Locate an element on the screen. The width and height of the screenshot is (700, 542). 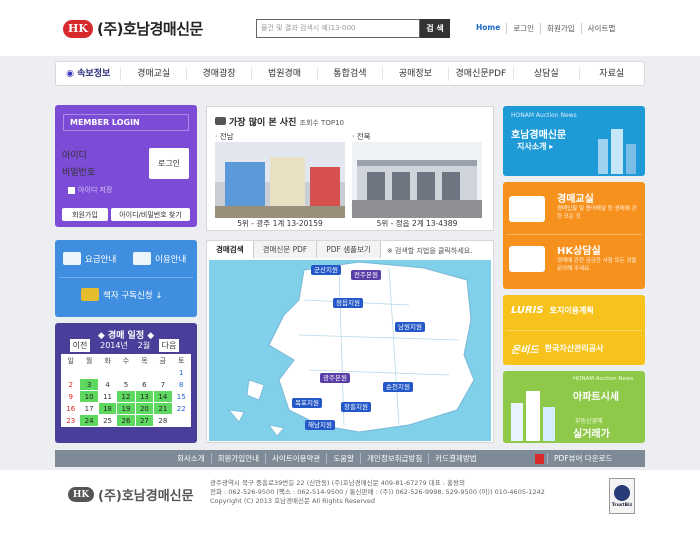
id-input: 아이디 is located at coordinates (74, 154).